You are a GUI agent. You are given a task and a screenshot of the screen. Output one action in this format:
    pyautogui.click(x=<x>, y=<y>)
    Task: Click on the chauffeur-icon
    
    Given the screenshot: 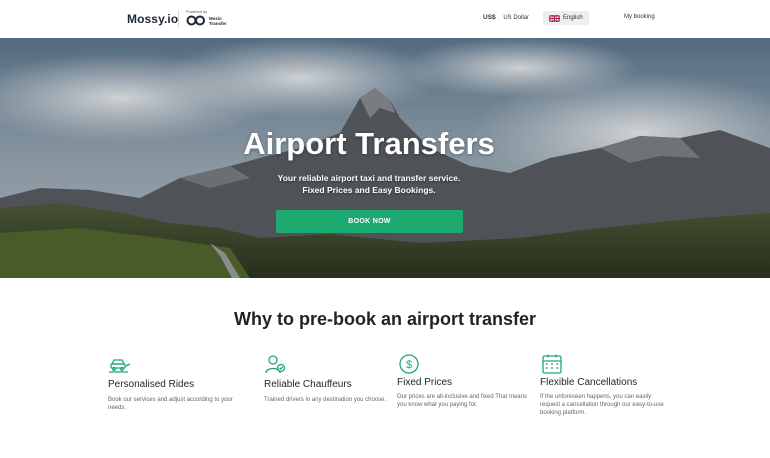 What is the action you would take?
    pyautogui.click(x=275, y=364)
    